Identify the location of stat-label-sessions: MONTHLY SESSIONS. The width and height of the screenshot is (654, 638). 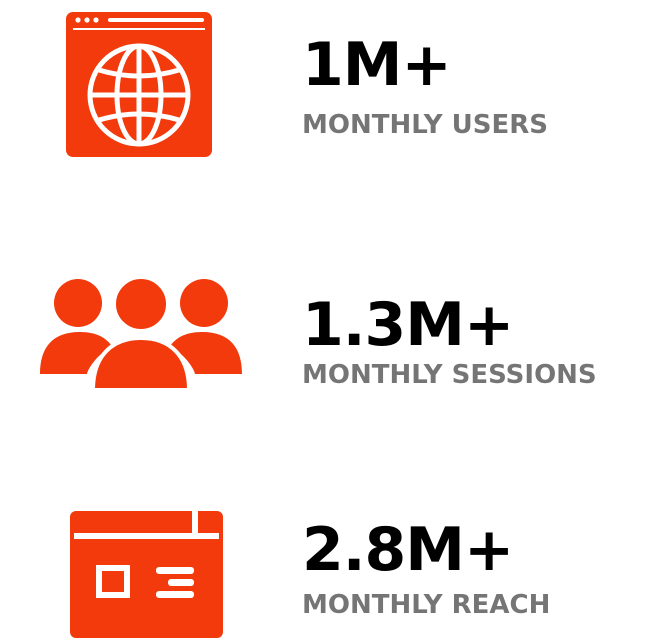
(449, 375).